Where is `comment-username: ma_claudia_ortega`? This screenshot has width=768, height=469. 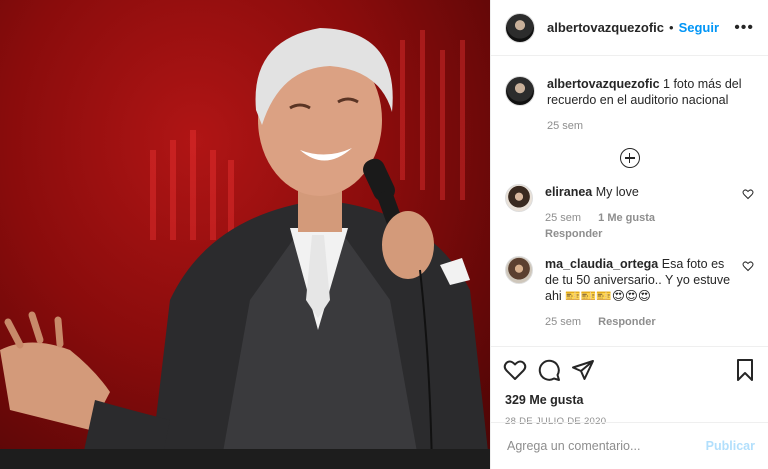
comment-username: ma_claudia_ortega is located at coordinates (601, 264).